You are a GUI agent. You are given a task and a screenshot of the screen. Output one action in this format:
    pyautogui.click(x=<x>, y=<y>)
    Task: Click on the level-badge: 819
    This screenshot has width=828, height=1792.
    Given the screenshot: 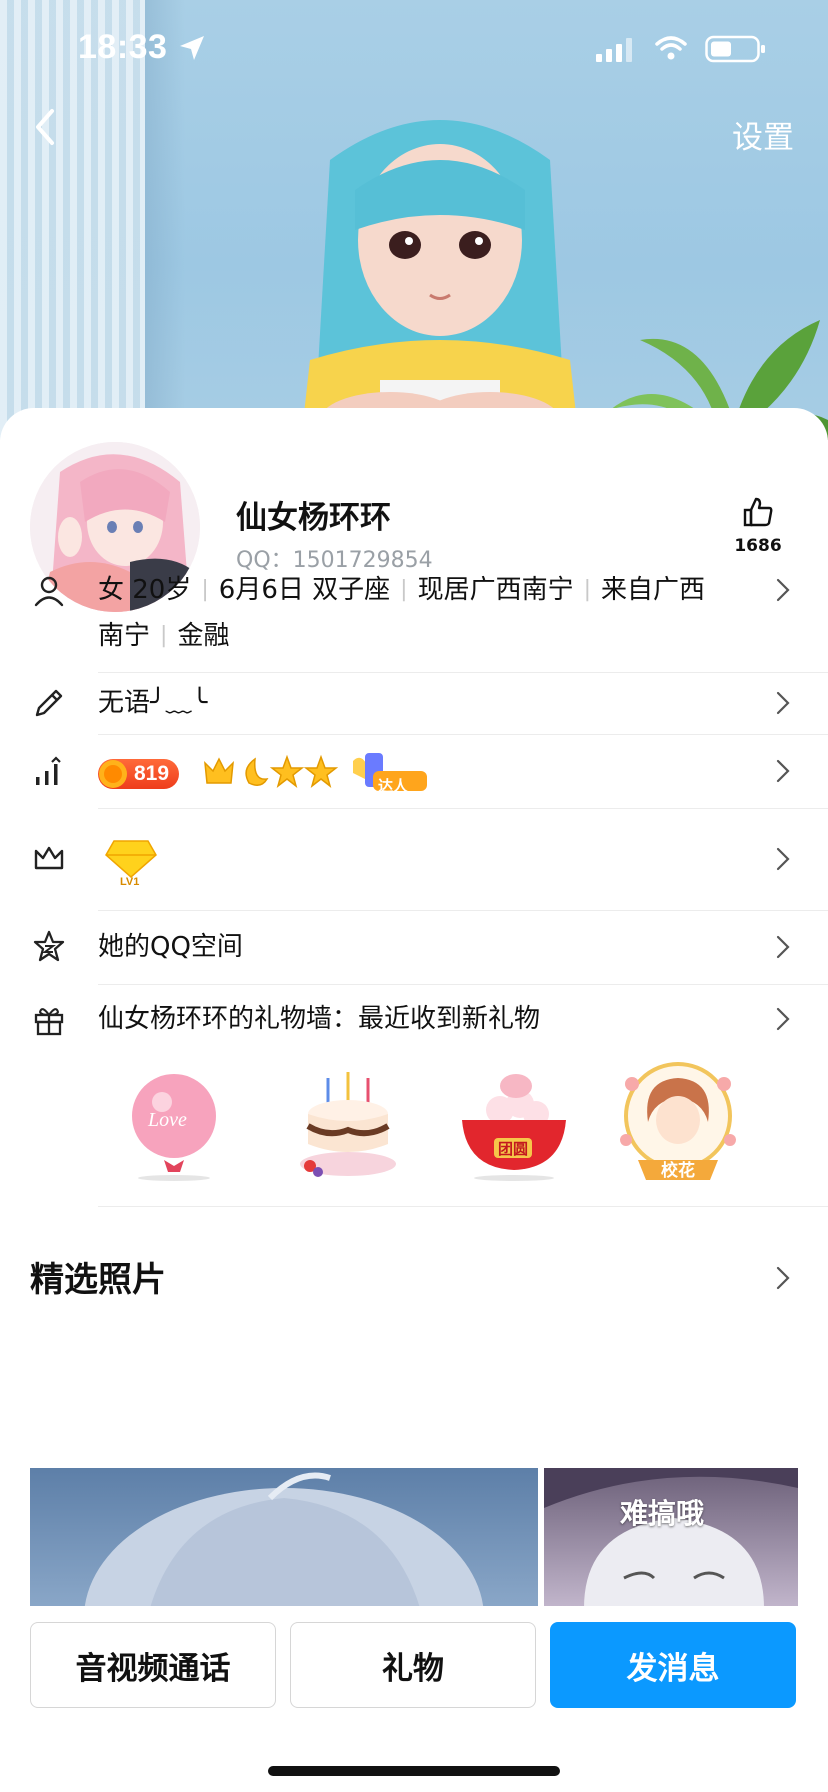 What is the action you would take?
    pyautogui.click(x=139, y=774)
    